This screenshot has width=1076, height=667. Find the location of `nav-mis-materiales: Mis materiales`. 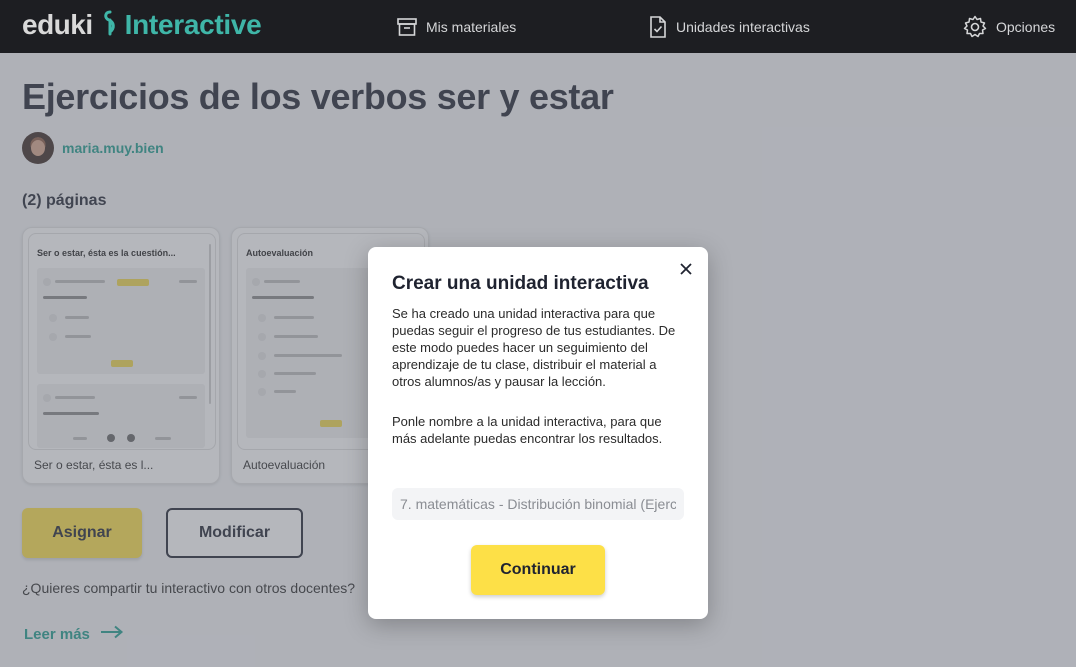

nav-mis-materiales: Mis materiales is located at coordinates (456, 26).